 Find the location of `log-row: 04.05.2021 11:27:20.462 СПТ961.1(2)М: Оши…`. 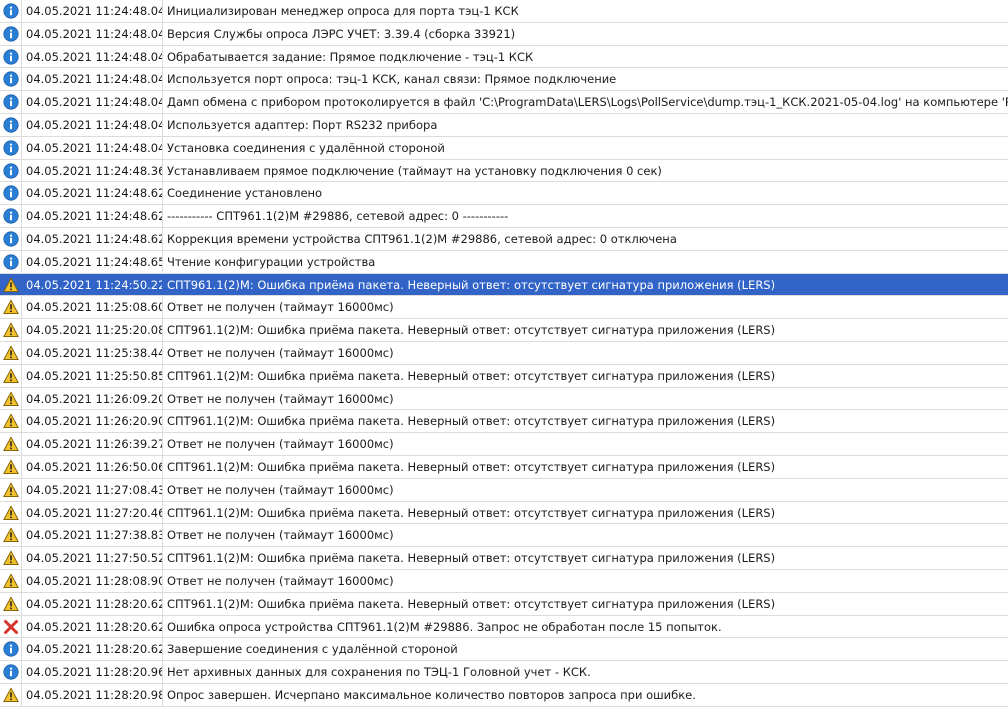

log-row: 04.05.2021 11:27:20.462 СПТ961.1(2)М: Оши… is located at coordinates (504, 513).